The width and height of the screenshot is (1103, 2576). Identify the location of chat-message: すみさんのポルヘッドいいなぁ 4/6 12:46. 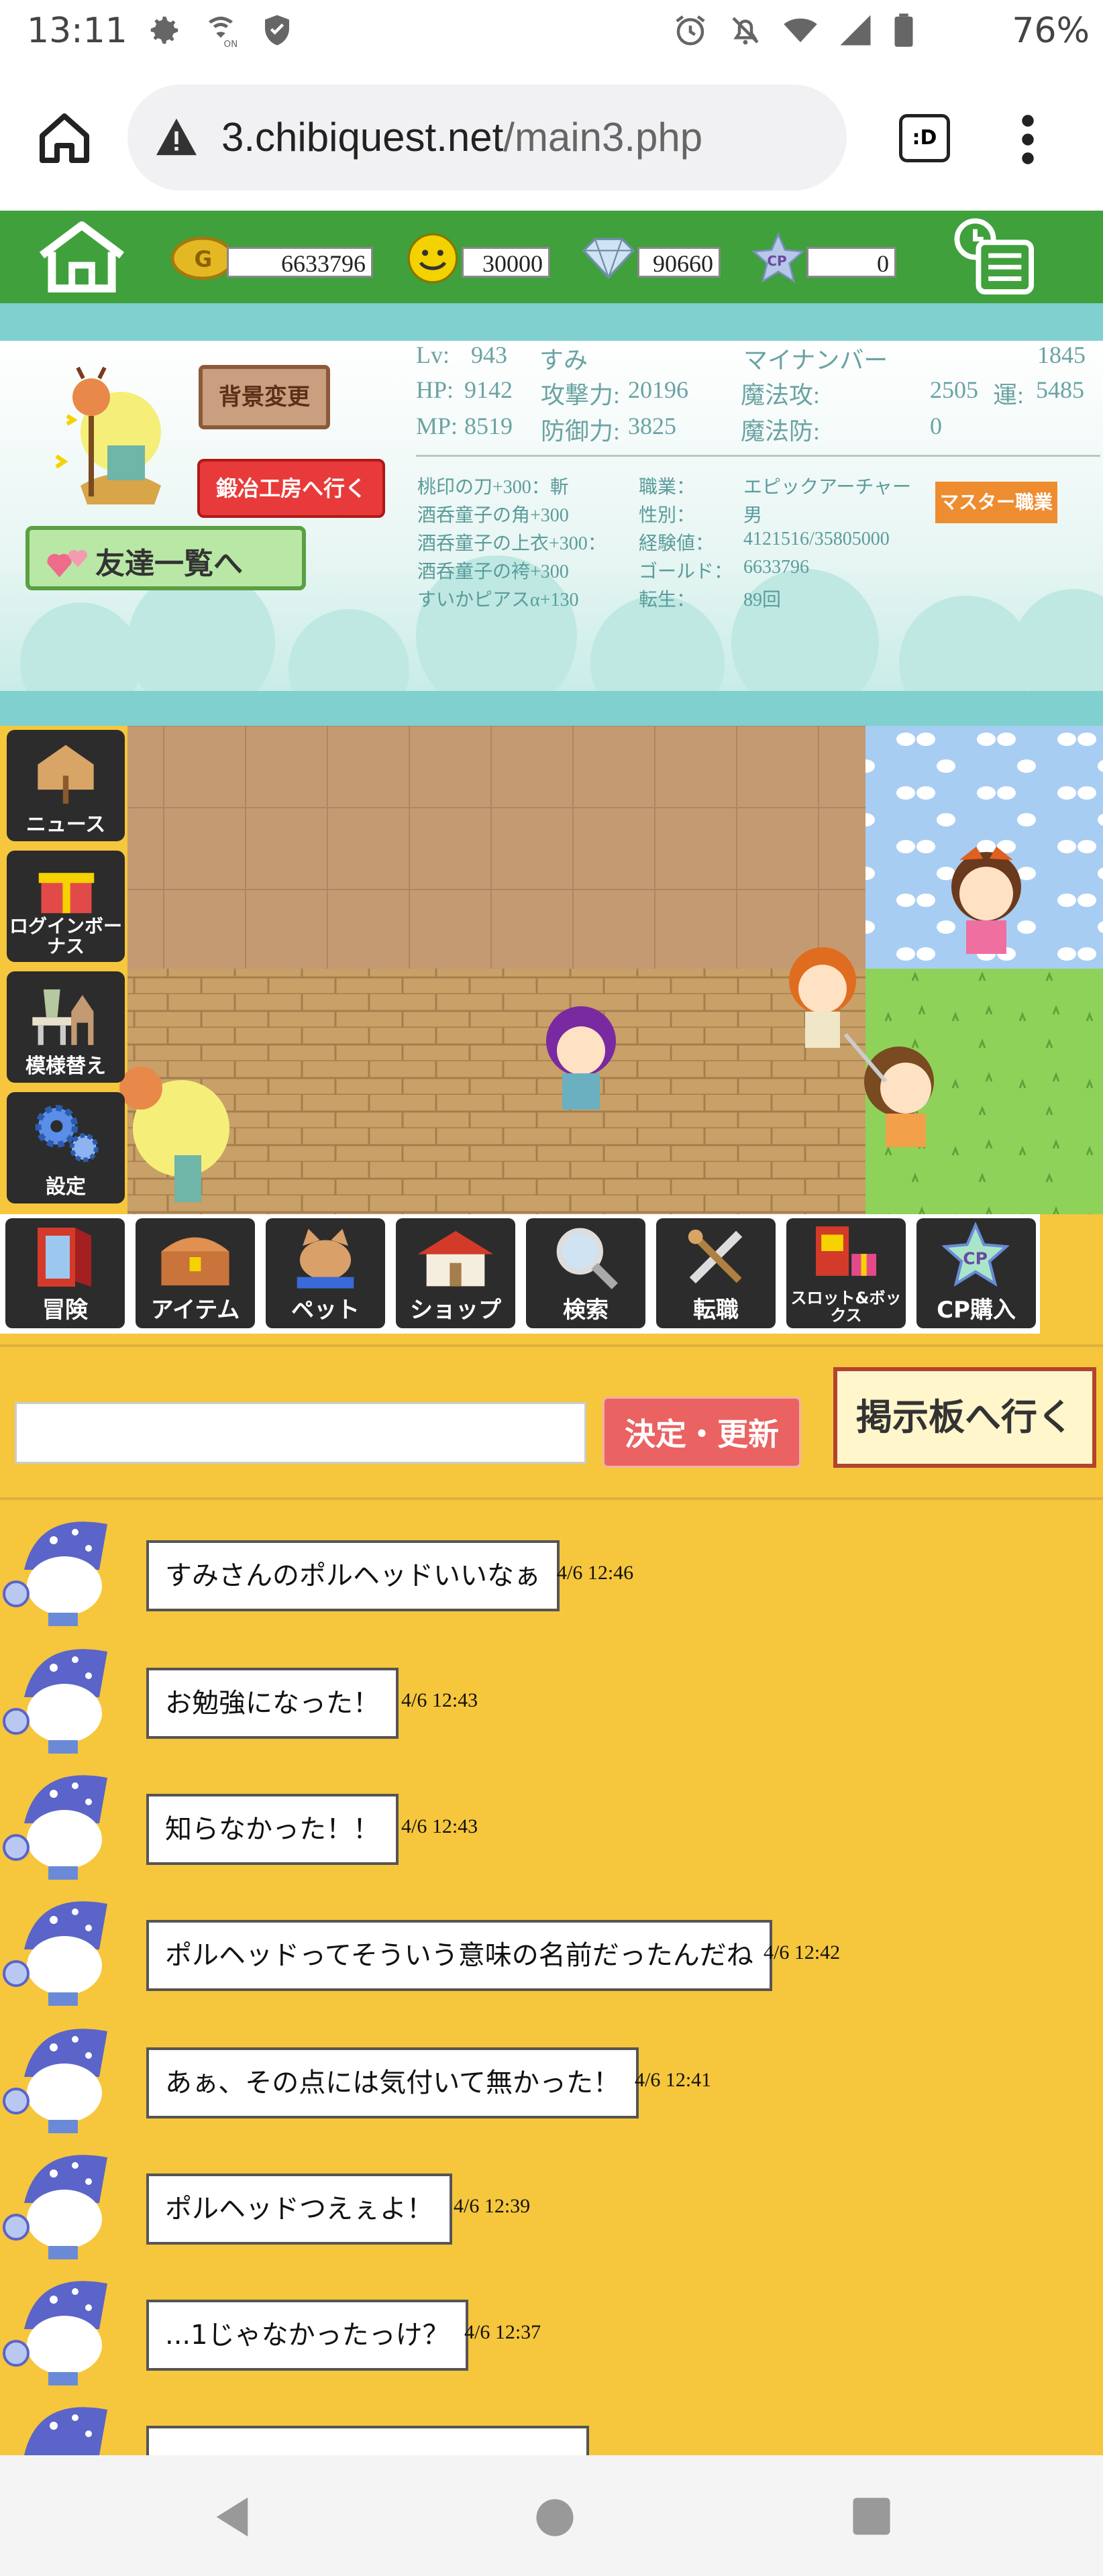
(551, 1563).